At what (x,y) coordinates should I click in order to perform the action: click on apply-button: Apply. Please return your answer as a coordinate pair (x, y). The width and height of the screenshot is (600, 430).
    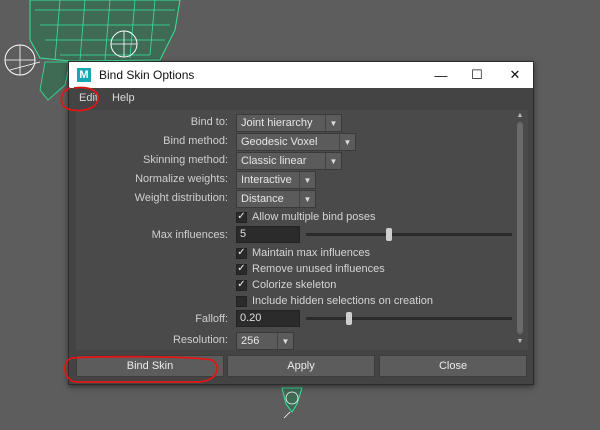
    Looking at the image, I should click on (301, 366).